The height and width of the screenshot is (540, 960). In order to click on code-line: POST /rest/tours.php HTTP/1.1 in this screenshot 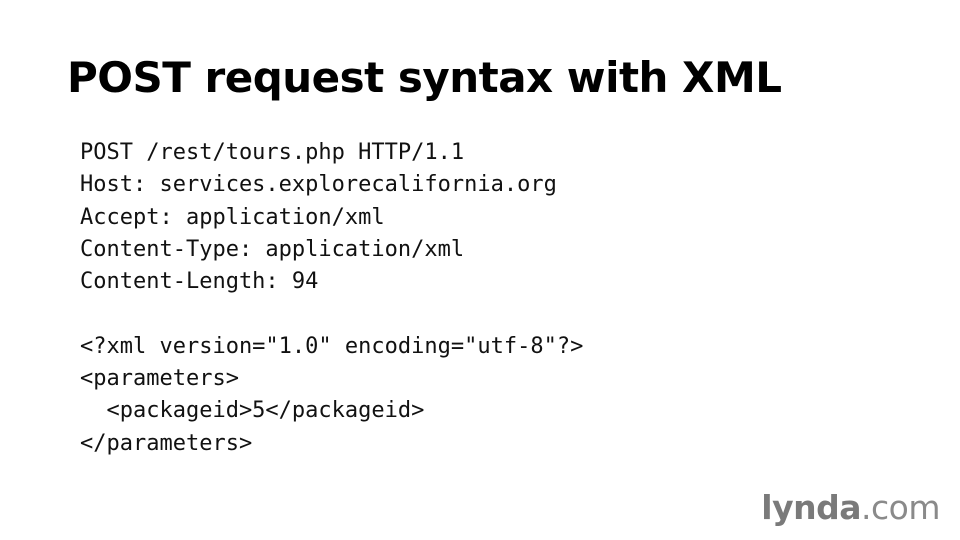, I will do `click(272, 152)`.